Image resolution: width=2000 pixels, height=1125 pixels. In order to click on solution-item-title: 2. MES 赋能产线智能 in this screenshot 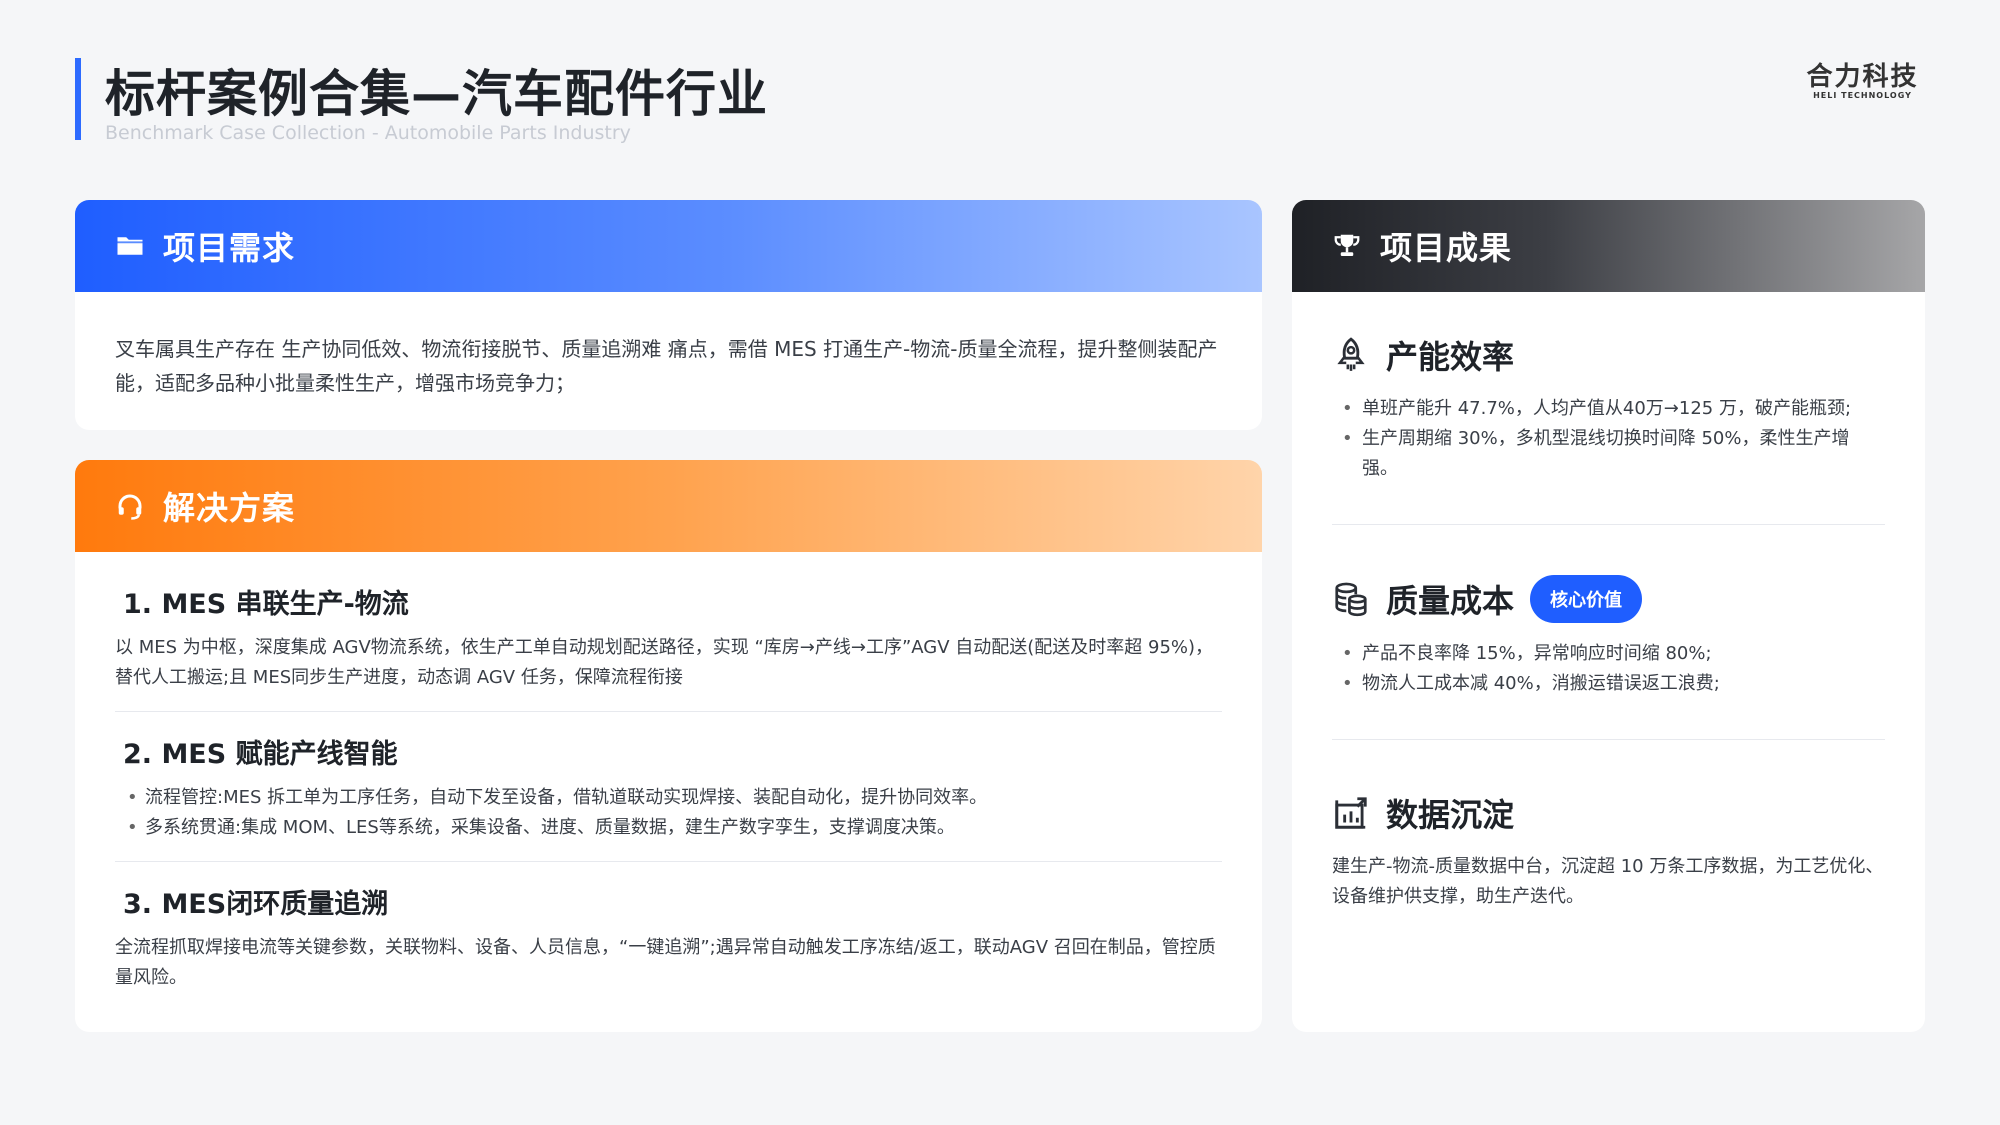, I will do `click(260, 754)`.